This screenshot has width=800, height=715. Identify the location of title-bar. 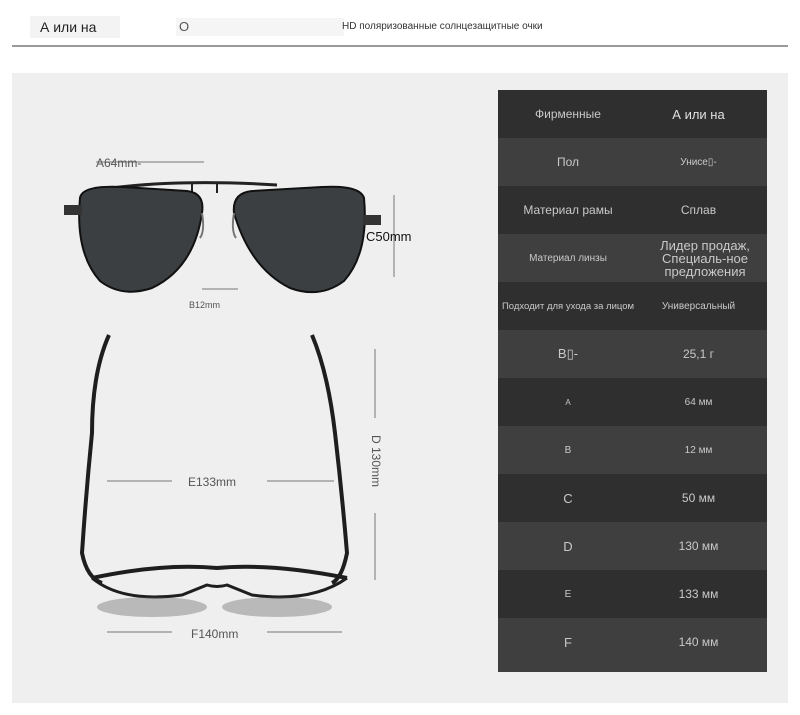
(260, 27).